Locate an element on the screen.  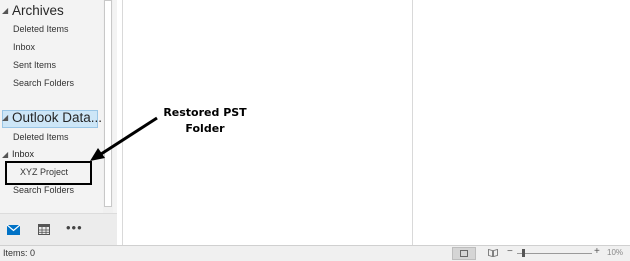
folder-item-sent-items: Sent Items is located at coordinates (34, 65).